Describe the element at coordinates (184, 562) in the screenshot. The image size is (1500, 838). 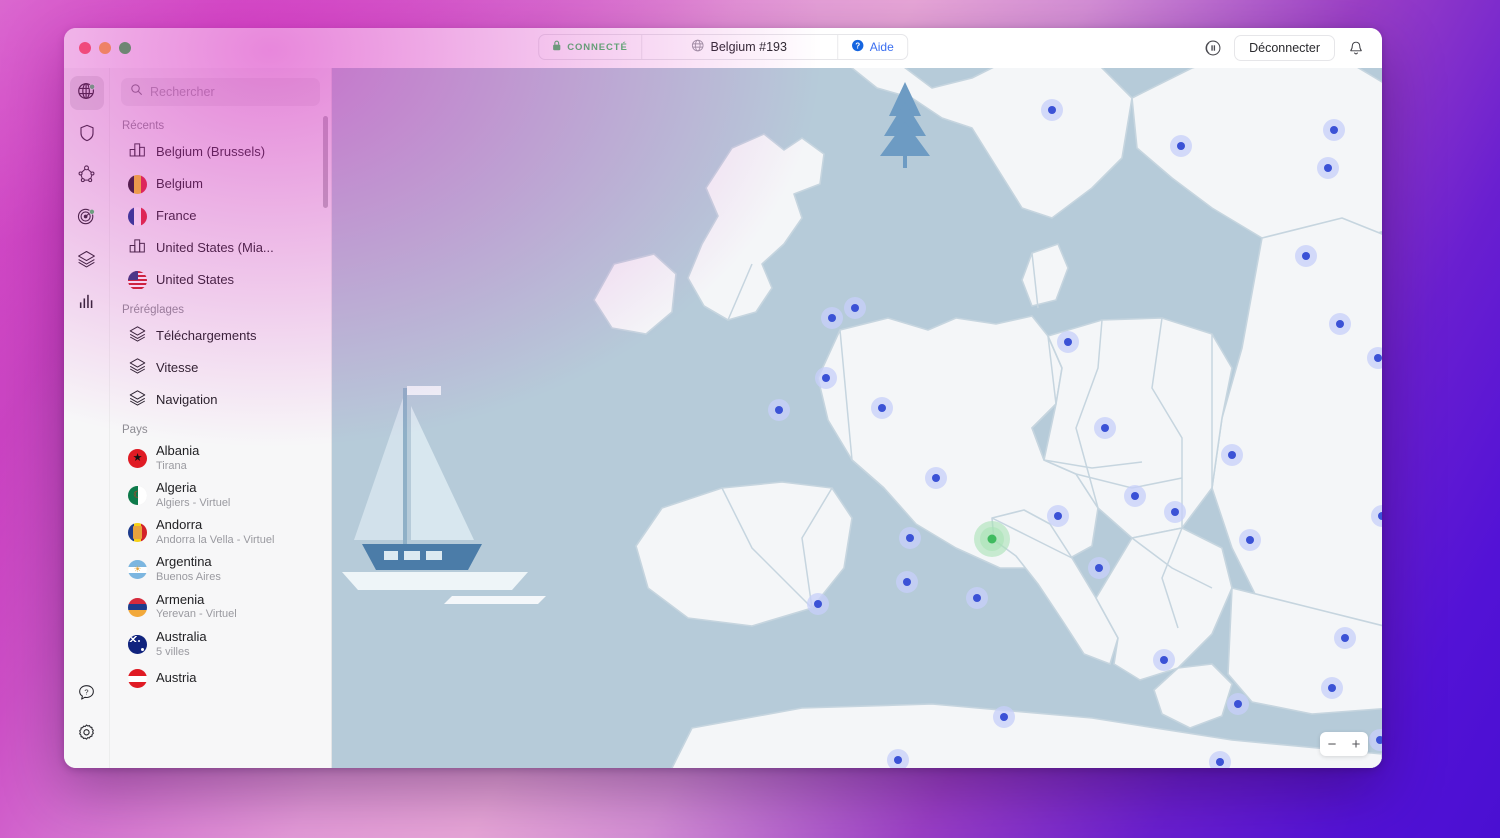
I see `sidebar-item-label: Argentina` at that location.